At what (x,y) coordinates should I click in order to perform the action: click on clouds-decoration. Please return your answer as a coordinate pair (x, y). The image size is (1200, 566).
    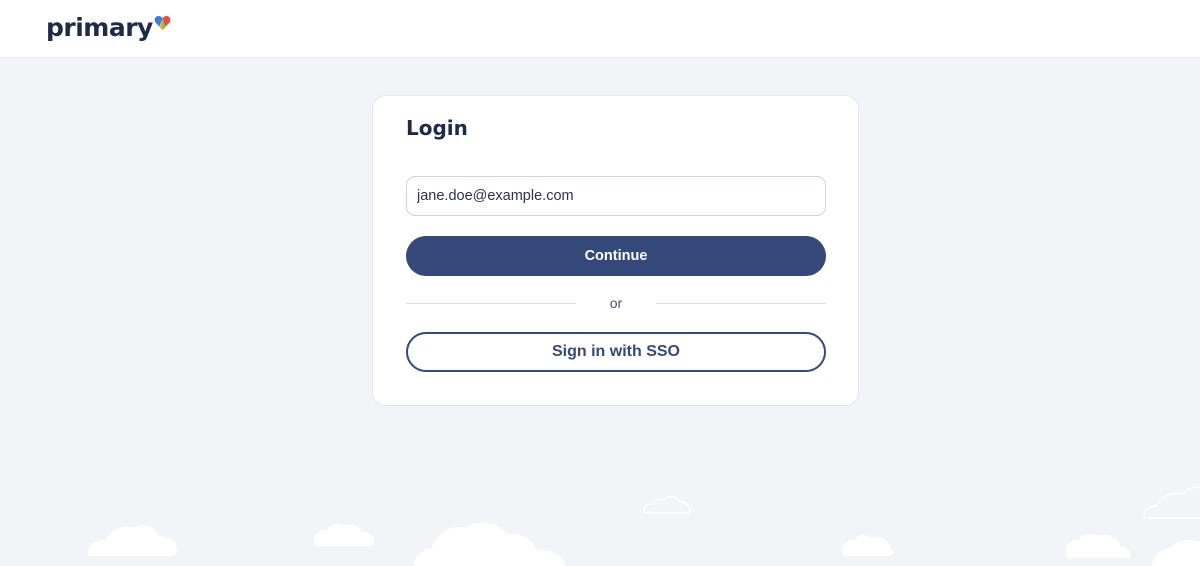
    Looking at the image, I should click on (644, 526).